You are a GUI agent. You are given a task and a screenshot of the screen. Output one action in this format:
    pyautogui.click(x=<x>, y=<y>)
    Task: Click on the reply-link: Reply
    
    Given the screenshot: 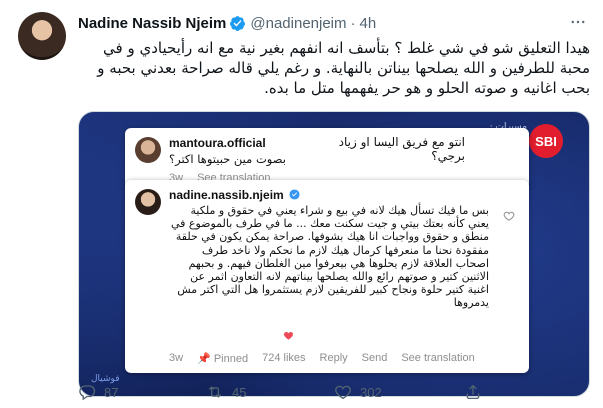 What is the action you would take?
    pyautogui.click(x=333, y=358)
    